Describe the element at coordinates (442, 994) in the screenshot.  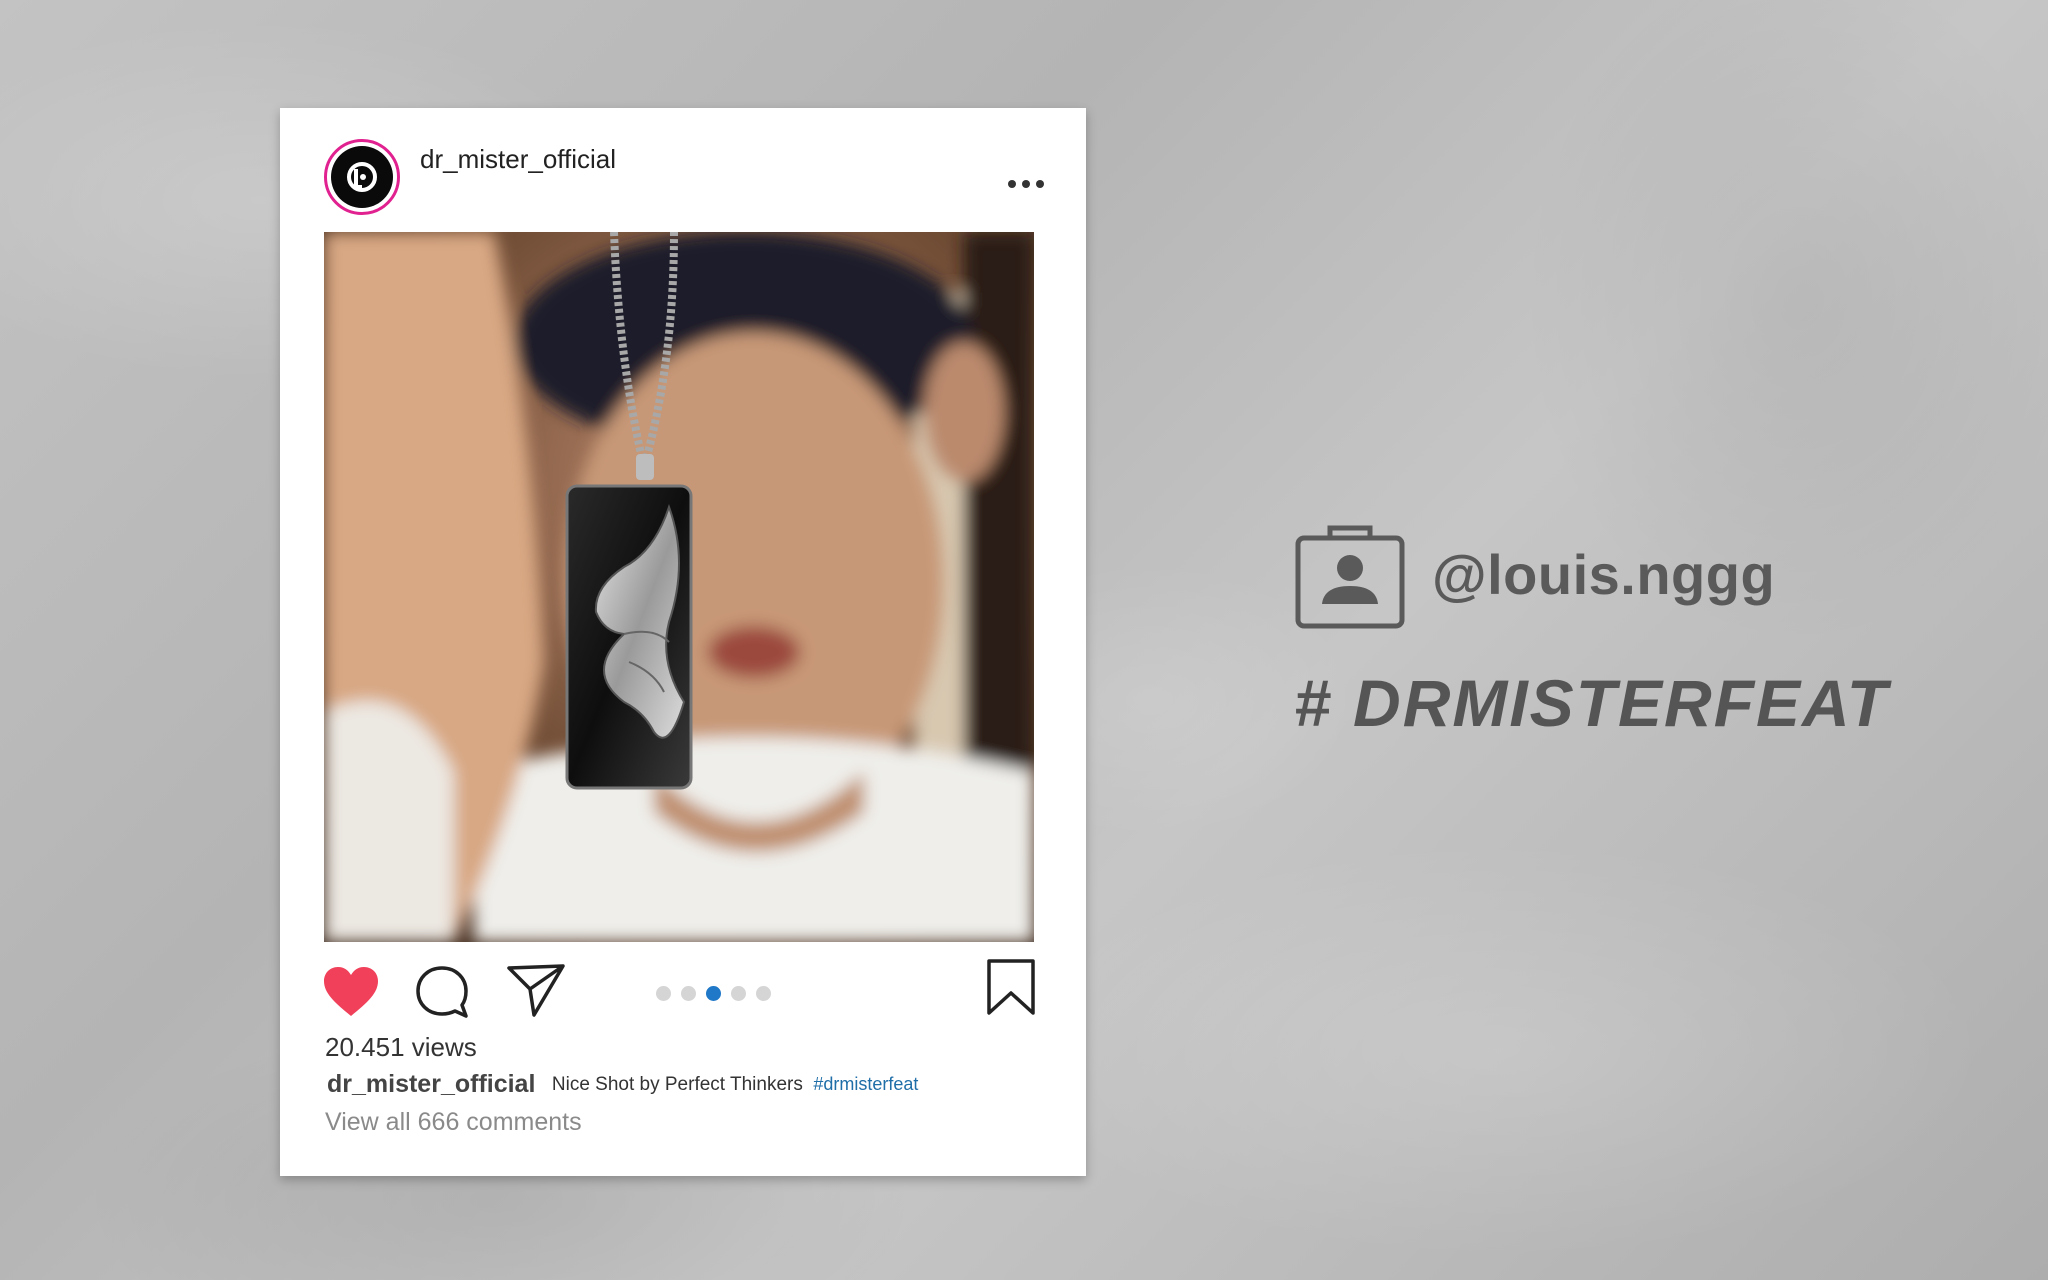
I see `comment-icon` at that location.